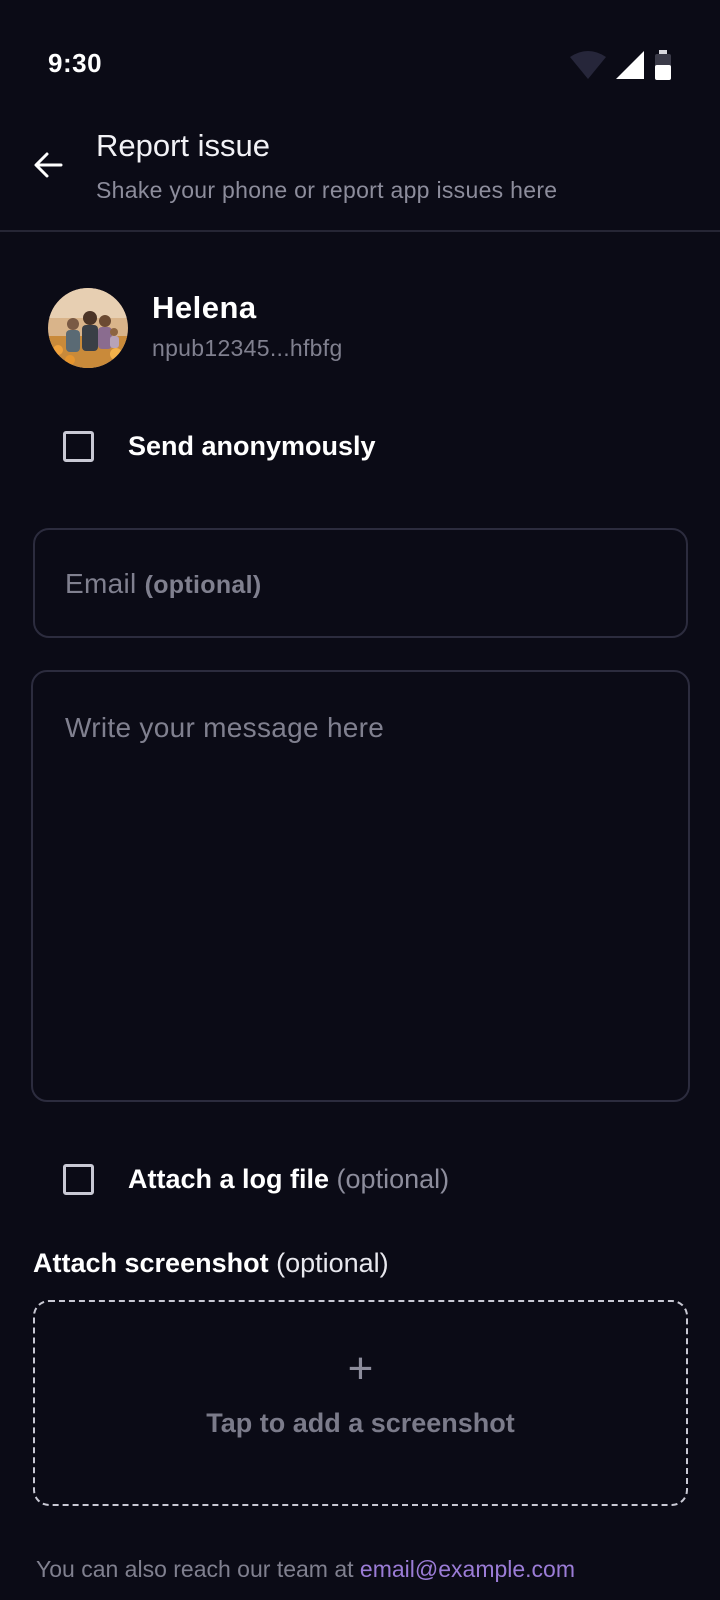  I want to click on attach-screenshot-title: Attach screenshot (optional), so click(211, 1263).